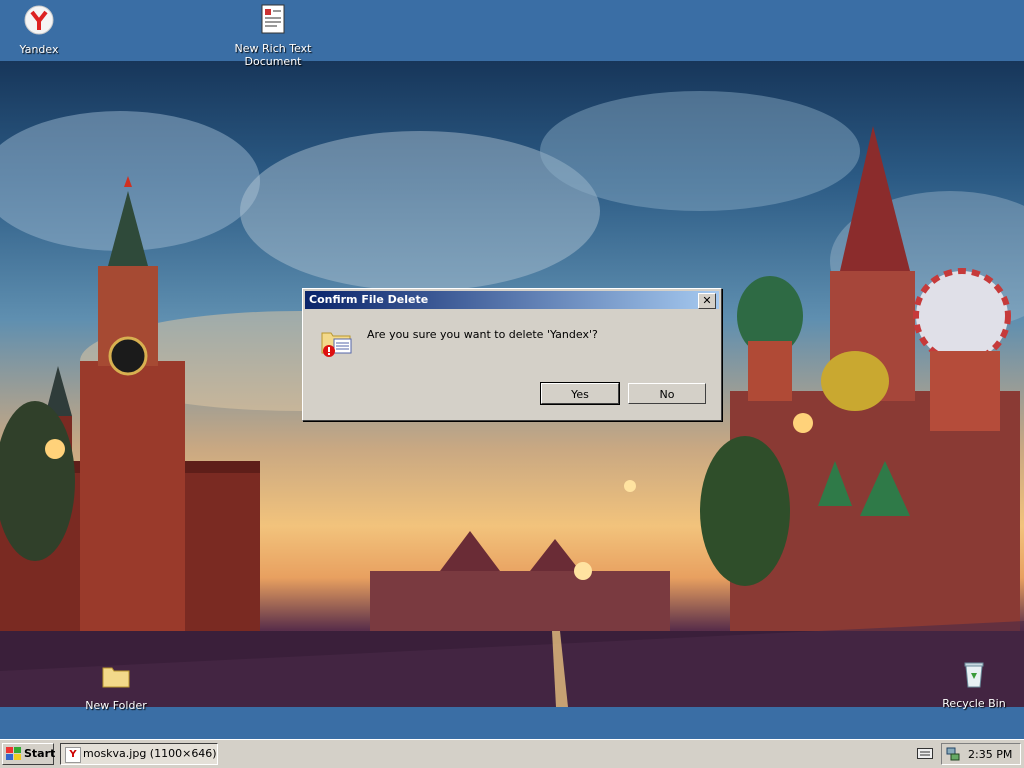 This screenshot has height=768, width=1024. I want to click on close-icon: ✕, so click(707, 300).